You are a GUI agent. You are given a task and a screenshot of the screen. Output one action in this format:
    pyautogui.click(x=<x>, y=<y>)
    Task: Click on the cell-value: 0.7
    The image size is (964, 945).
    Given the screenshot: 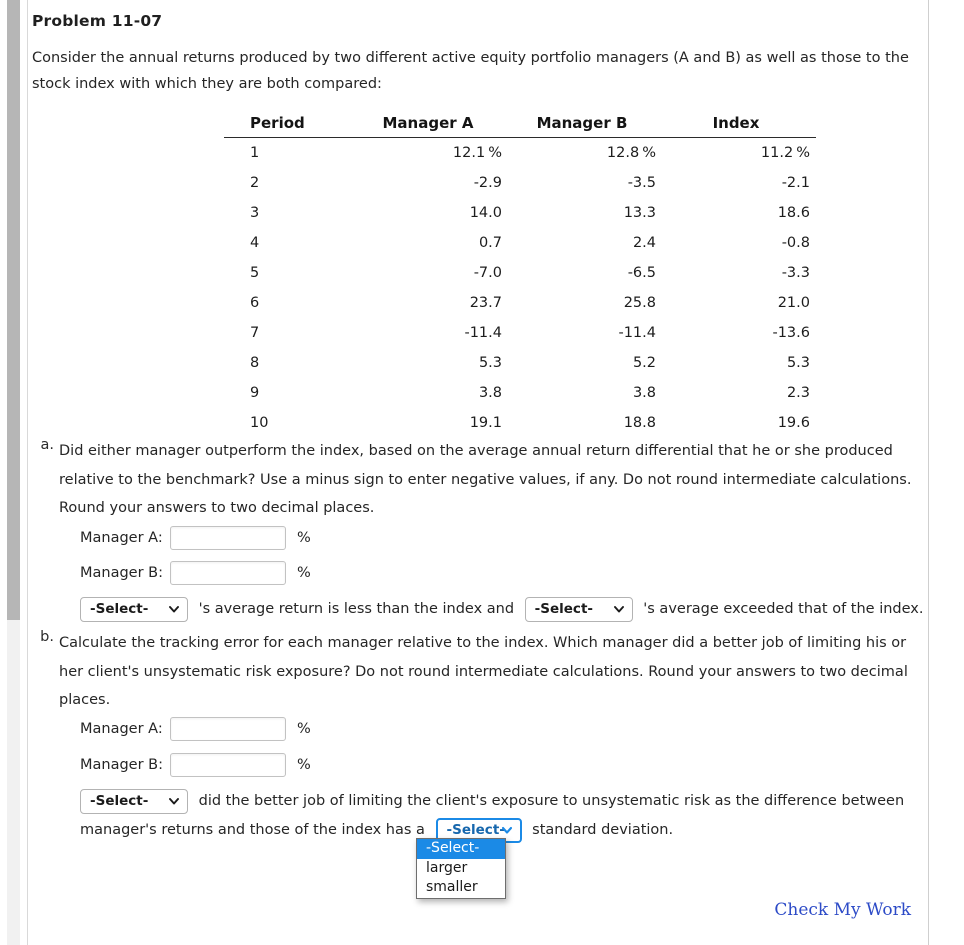 What is the action you would take?
    pyautogui.click(x=490, y=243)
    